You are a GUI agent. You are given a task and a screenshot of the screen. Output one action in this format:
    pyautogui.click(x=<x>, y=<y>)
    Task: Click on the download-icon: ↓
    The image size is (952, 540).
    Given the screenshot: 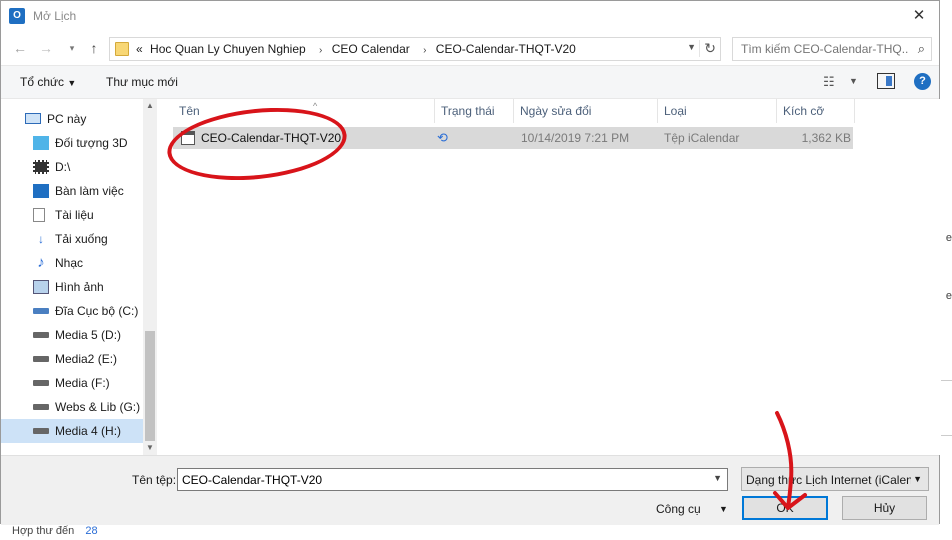 What is the action you would take?
    pyautogui.click(x=41, y=239)
    